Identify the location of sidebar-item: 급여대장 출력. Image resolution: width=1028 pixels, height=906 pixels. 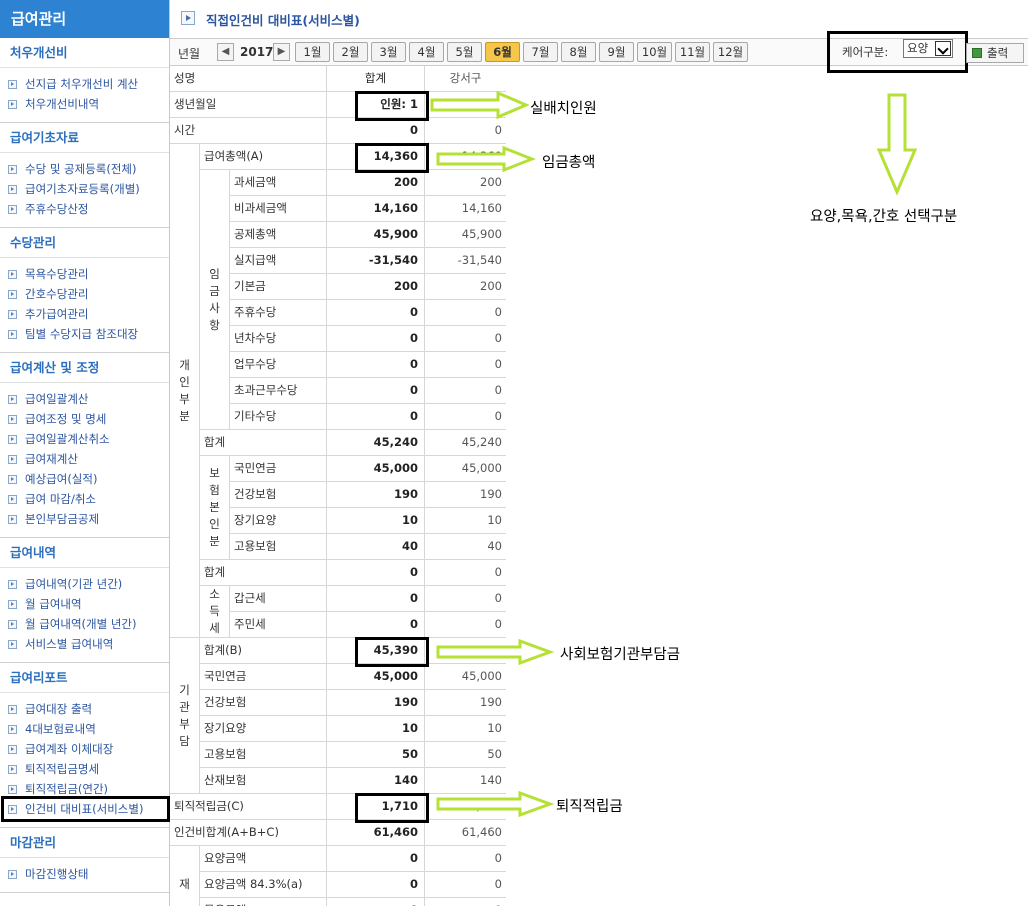
(88, 709).